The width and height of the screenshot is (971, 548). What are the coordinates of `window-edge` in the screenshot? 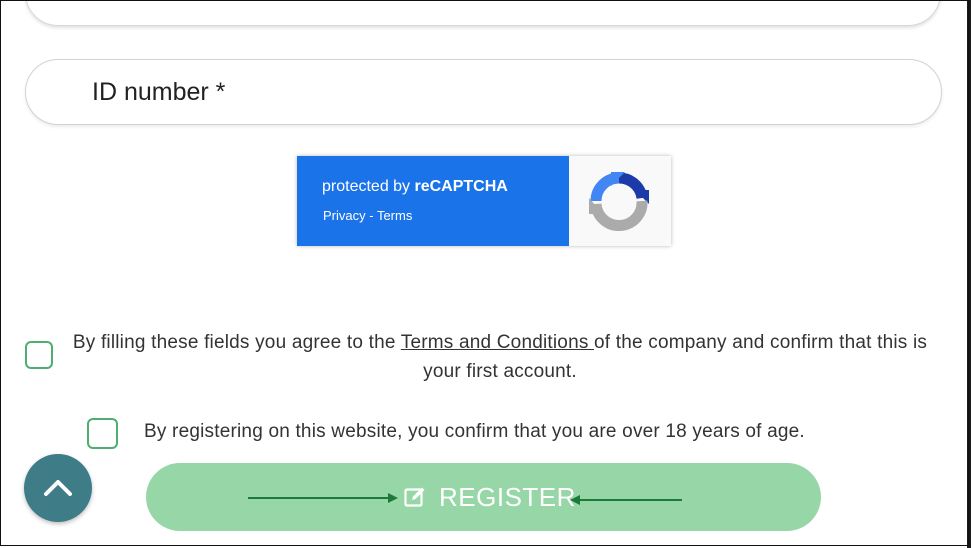 It's located at (969, 274).